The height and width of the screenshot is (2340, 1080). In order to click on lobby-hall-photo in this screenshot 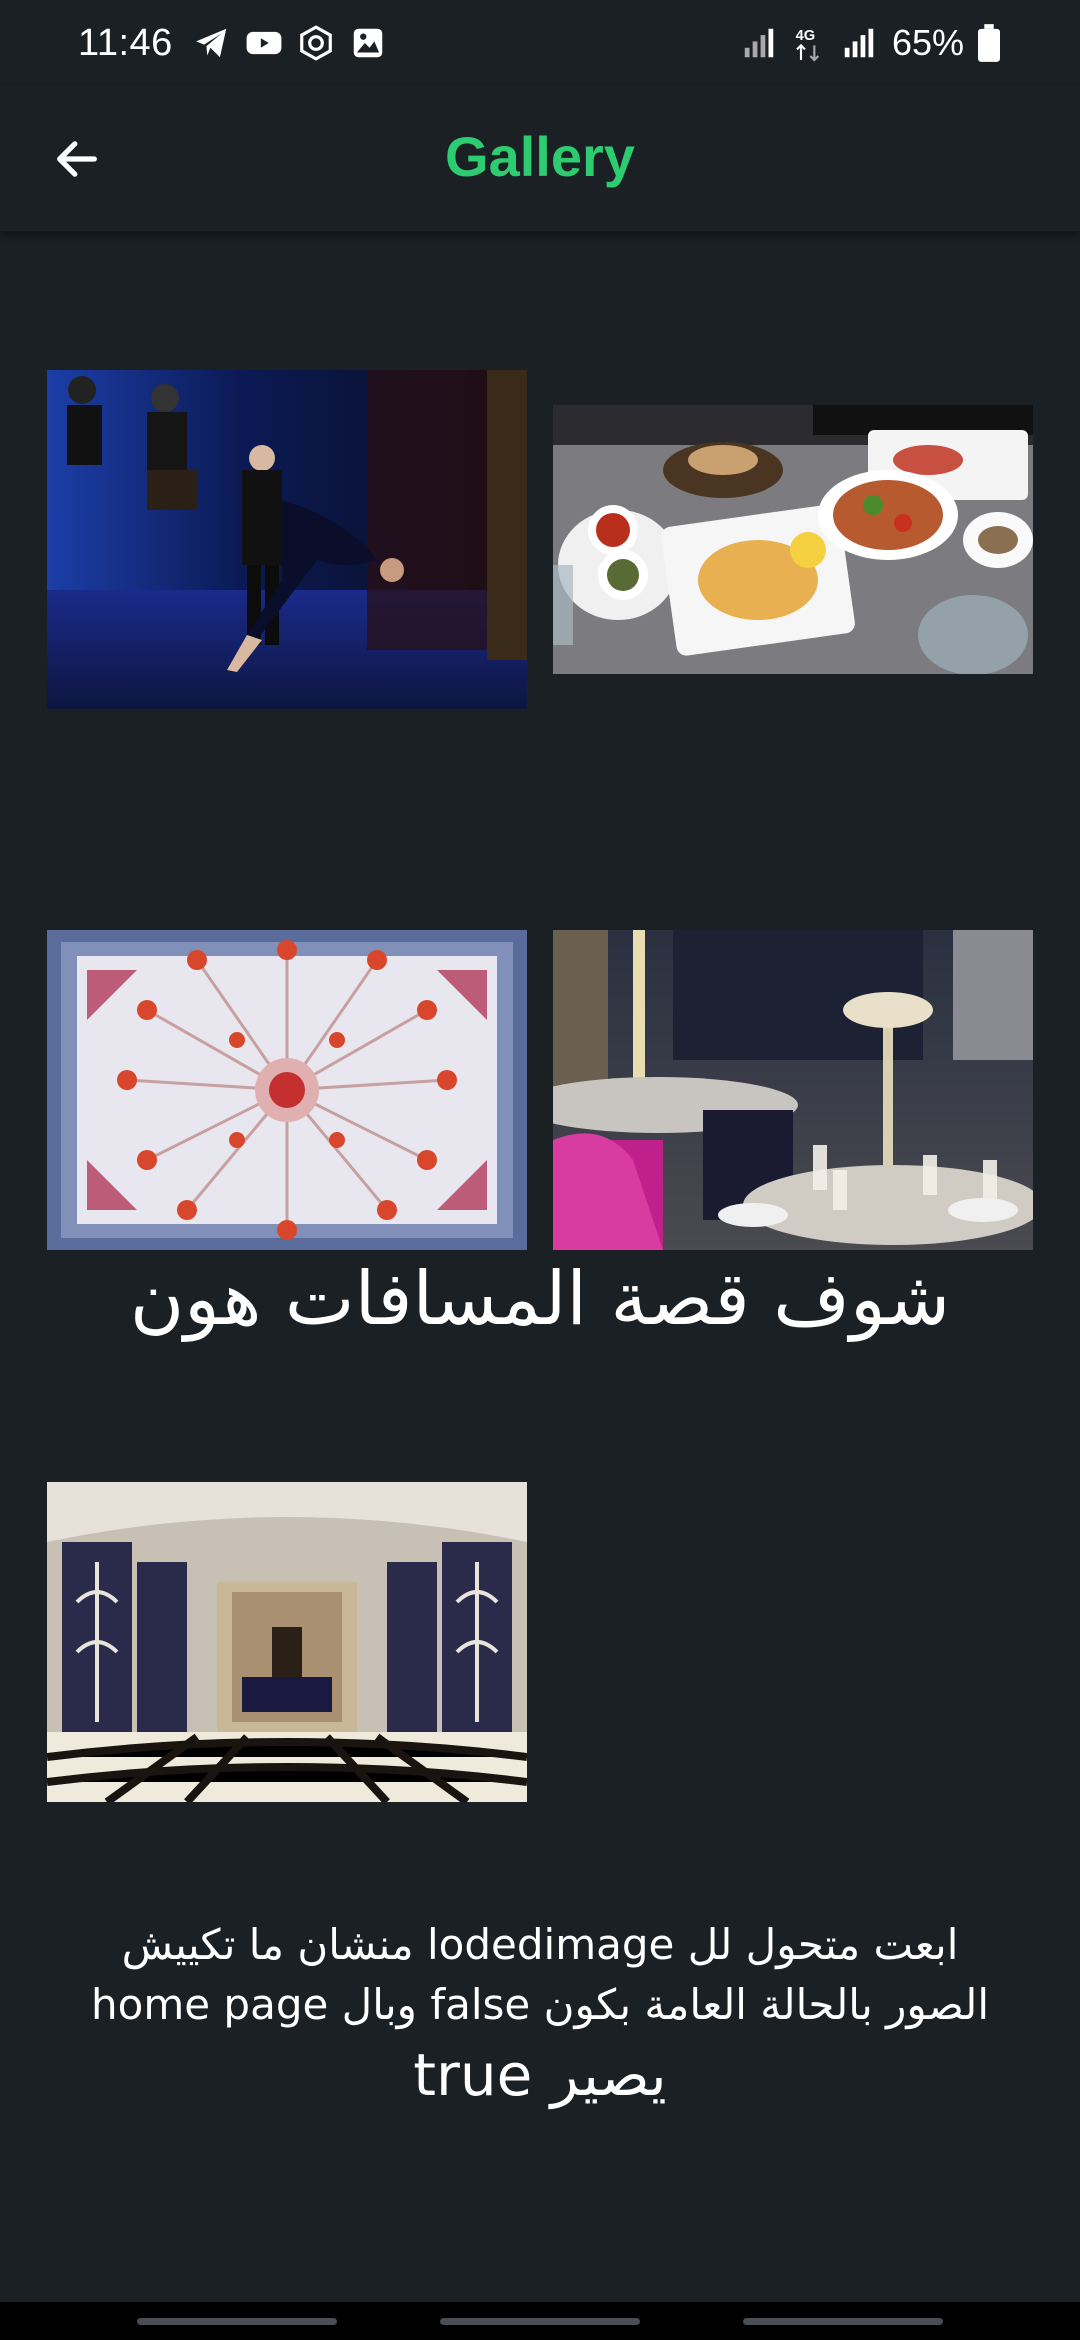, I will do `click(287, 1642)`.